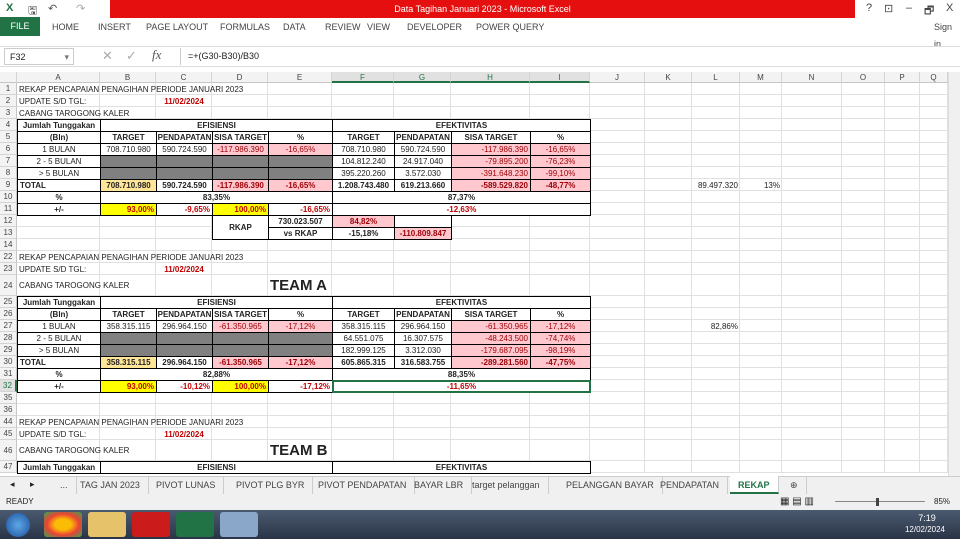 The height and width of the screenshot is (539, 960). Describe the element at coordinates (422, 245) in the screenshot. I see `cell-G14` at that location.